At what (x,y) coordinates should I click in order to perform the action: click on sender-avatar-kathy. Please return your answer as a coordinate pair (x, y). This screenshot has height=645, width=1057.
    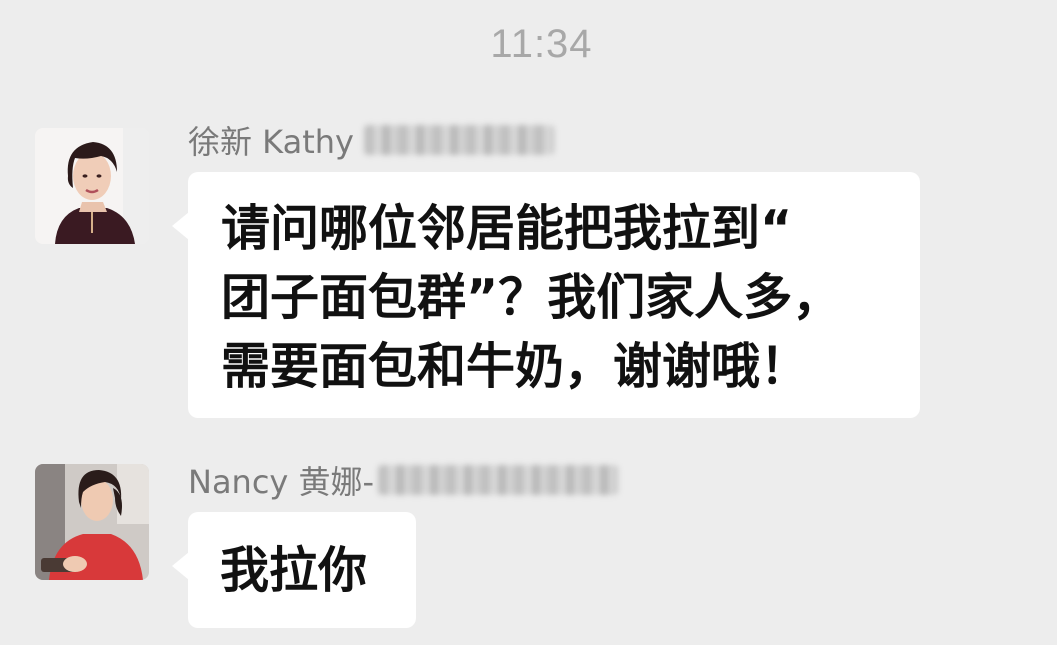
    Looking at the image, I should click on (92, 186).